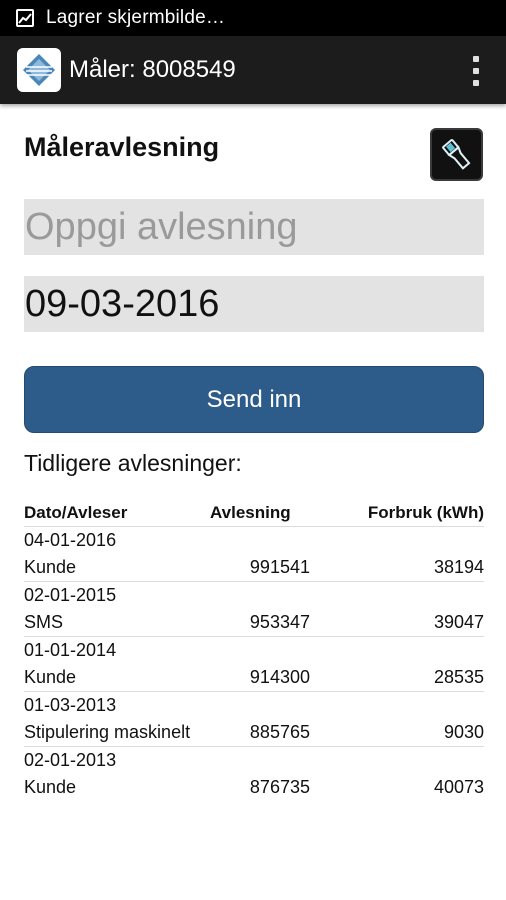 The image size is (506, 900). I want to click on table-row: 02-01-2013 Kunde 876735 40073, so click(254, 774).